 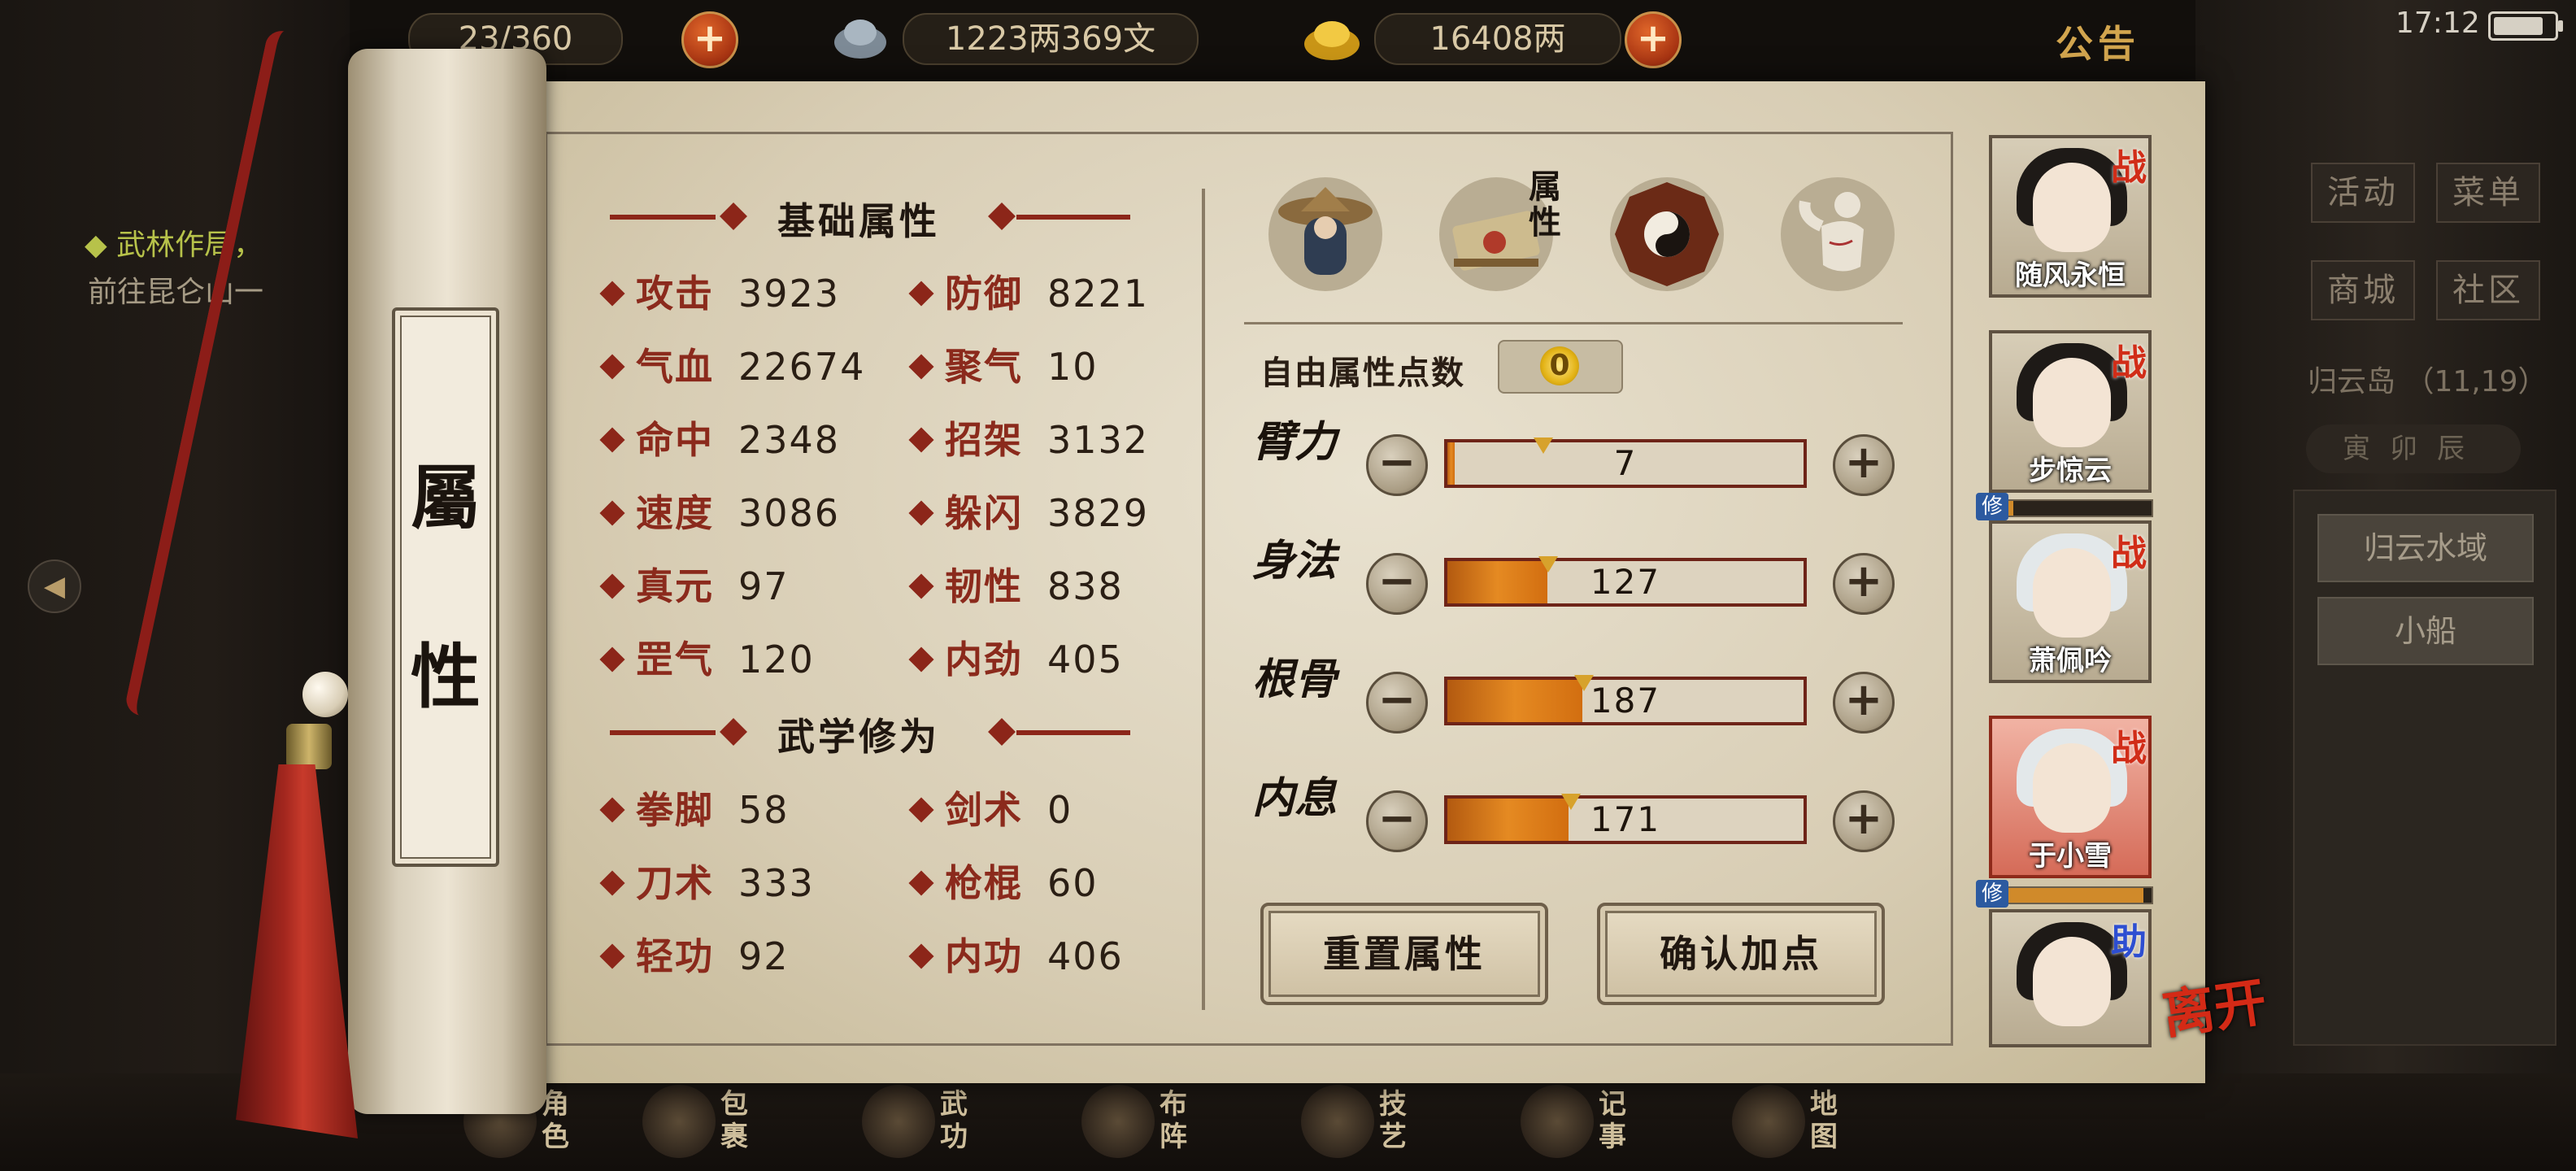 What do you see at coordinates (2098, 42) in the screenshot?
I see `notice-button: 公告` at bounding box center [2098, 42].